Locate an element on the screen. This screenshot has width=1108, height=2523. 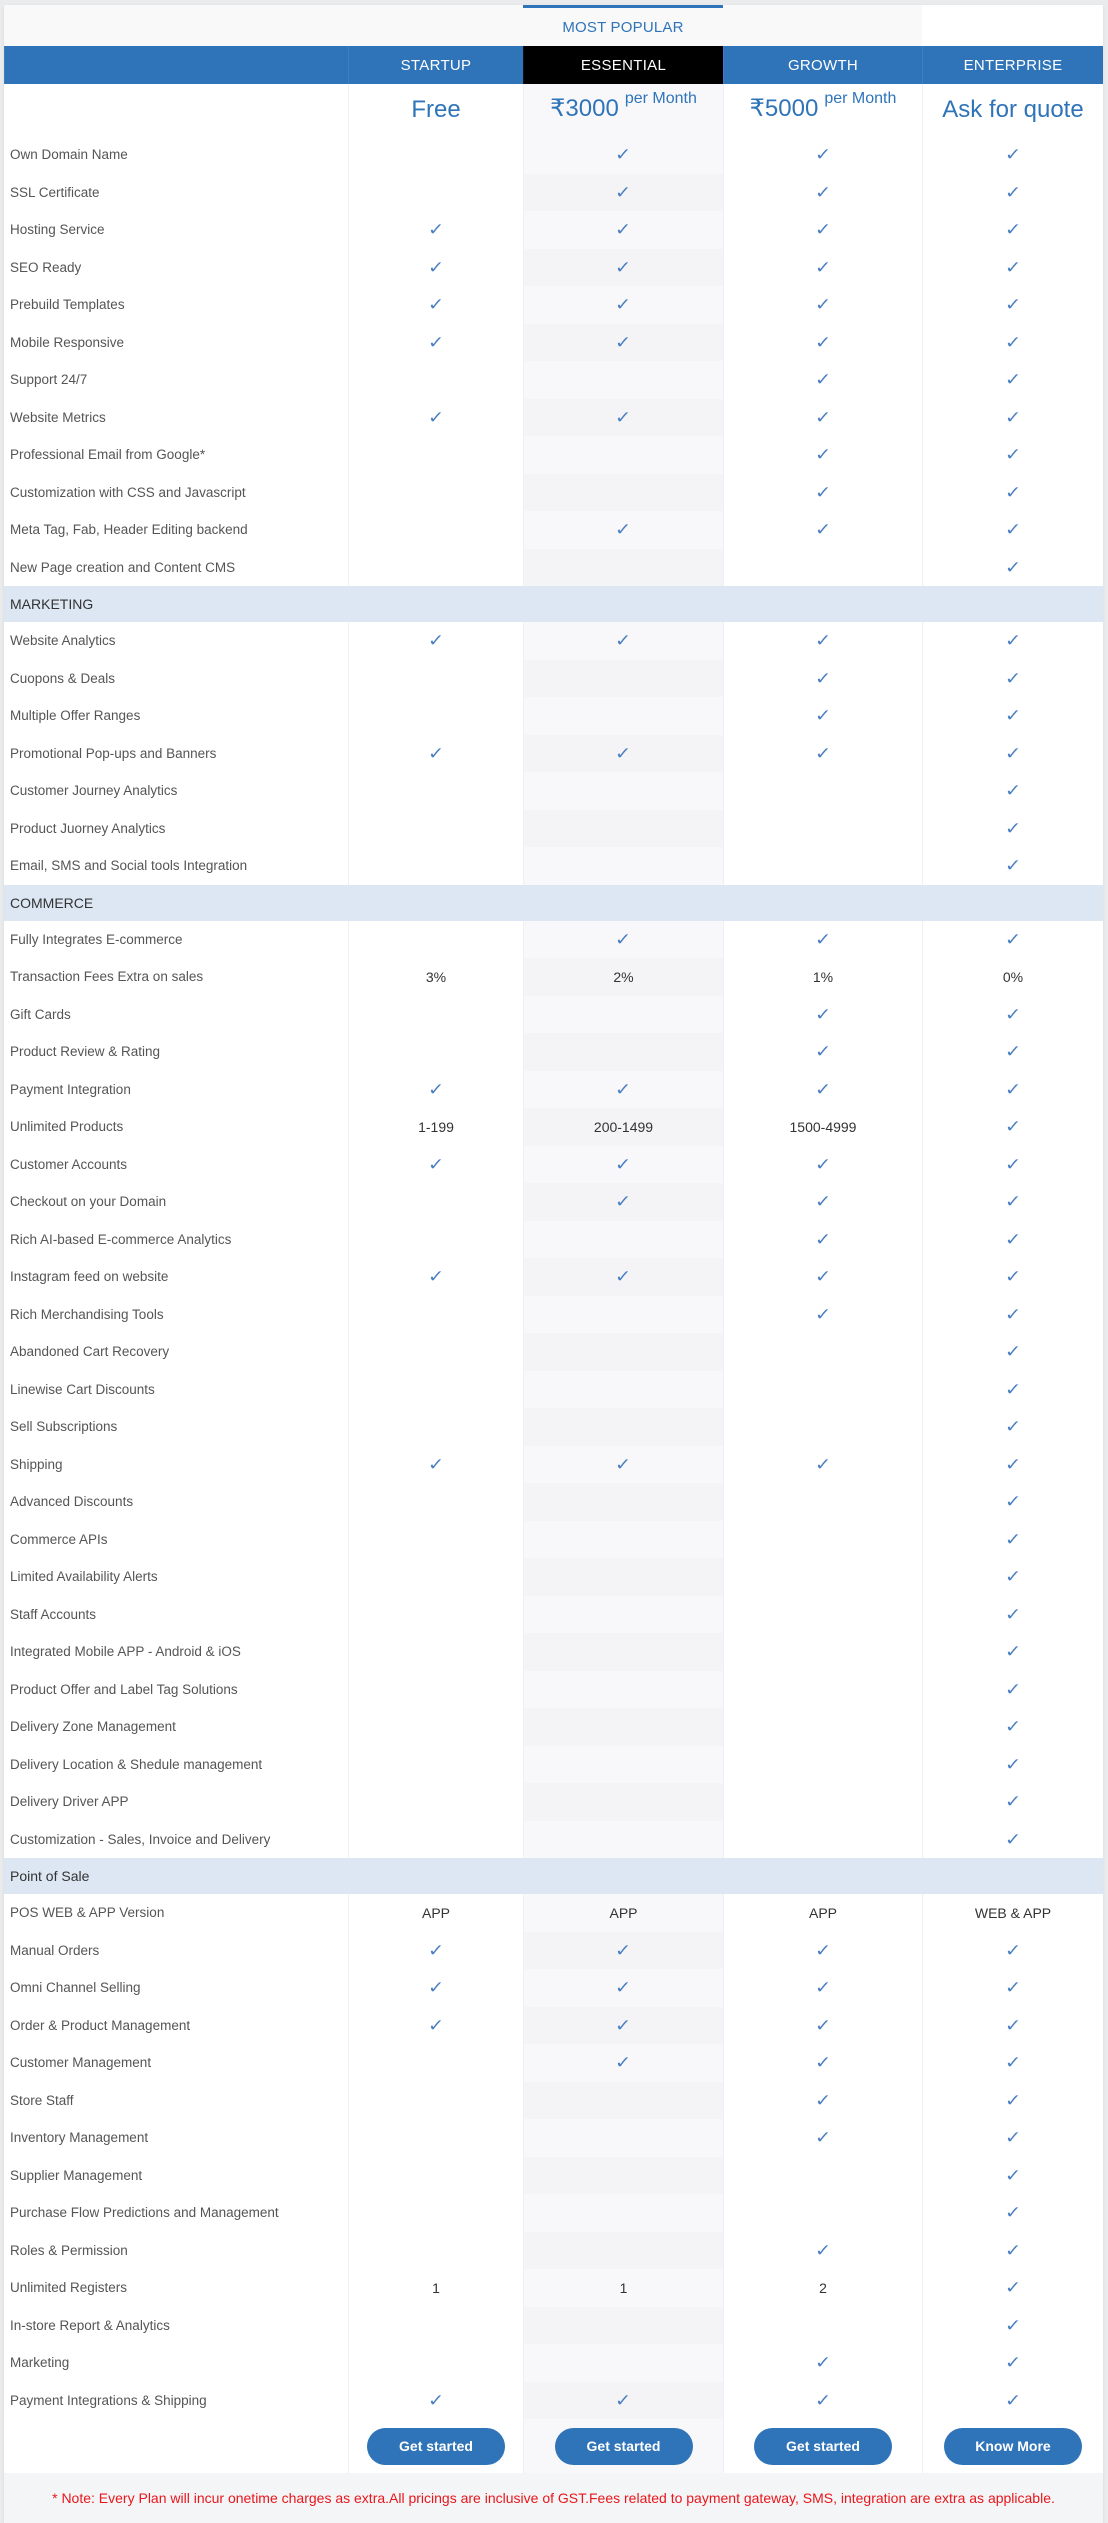
feature-value: WEB & APP is located at coordinates (1013, 1912).